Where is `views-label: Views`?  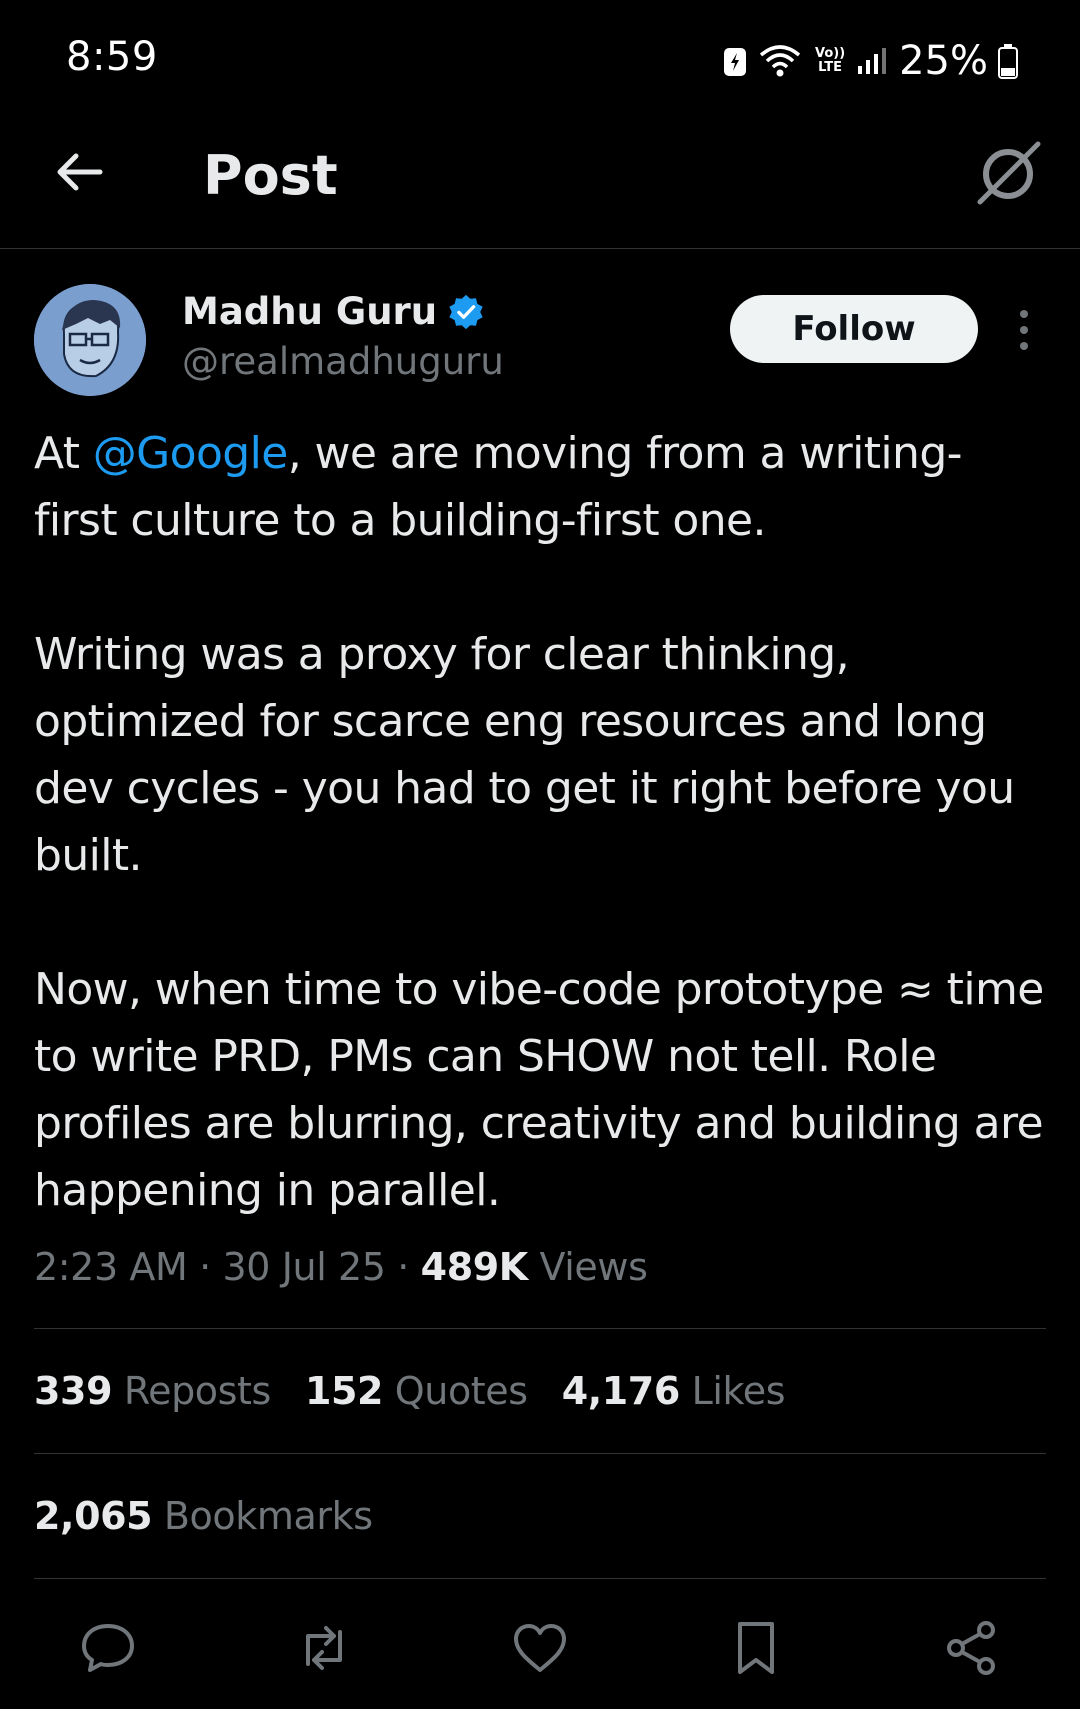
views-label: Views is located at coordinates (593, 1267).